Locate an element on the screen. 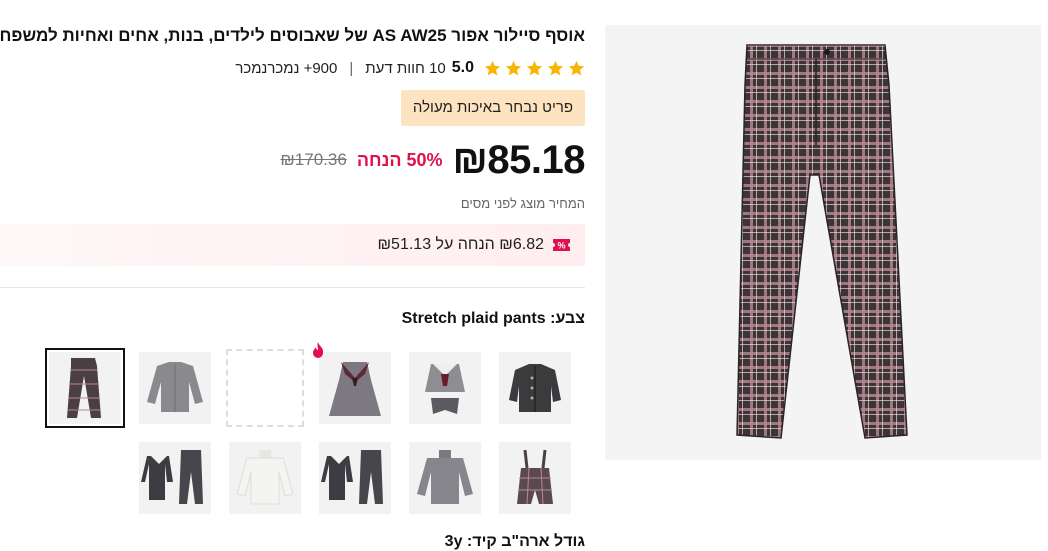 Image resolution: width=1048 pixels, height=551 pixels. price-row: ₪85.18 50% הנחה ₪170.36 is located at coordinates (432, 160).